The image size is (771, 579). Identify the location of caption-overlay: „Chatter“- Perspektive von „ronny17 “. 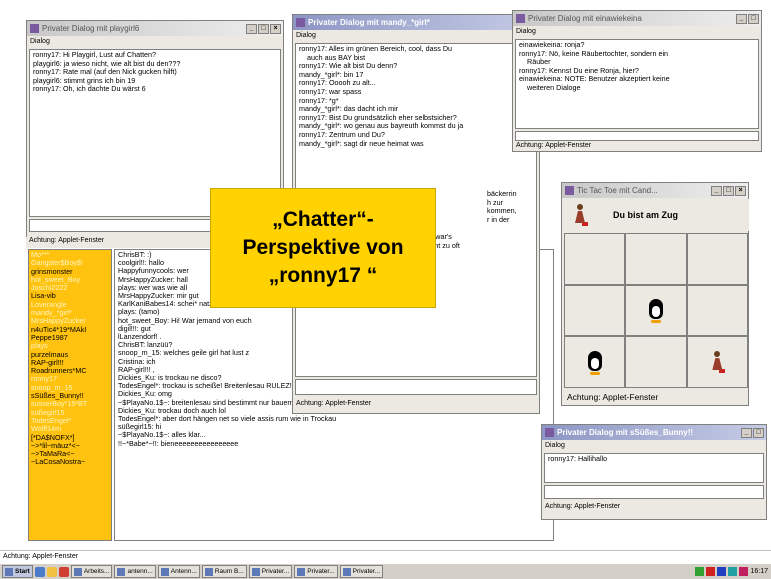
(323, 248).